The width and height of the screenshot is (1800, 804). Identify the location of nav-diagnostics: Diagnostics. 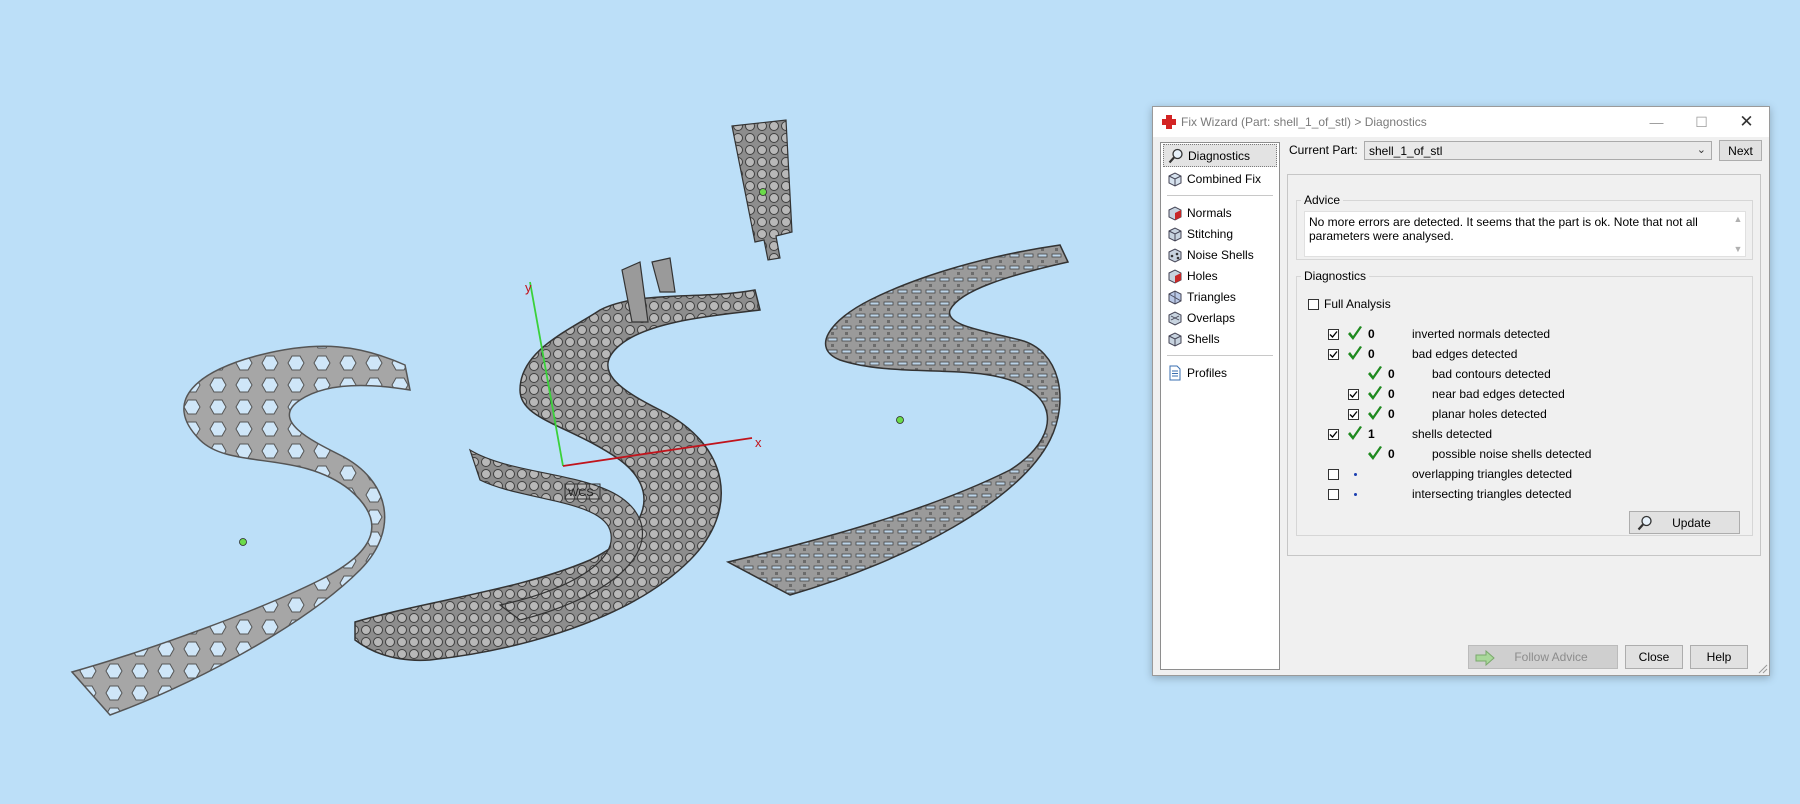
(1220, 155).